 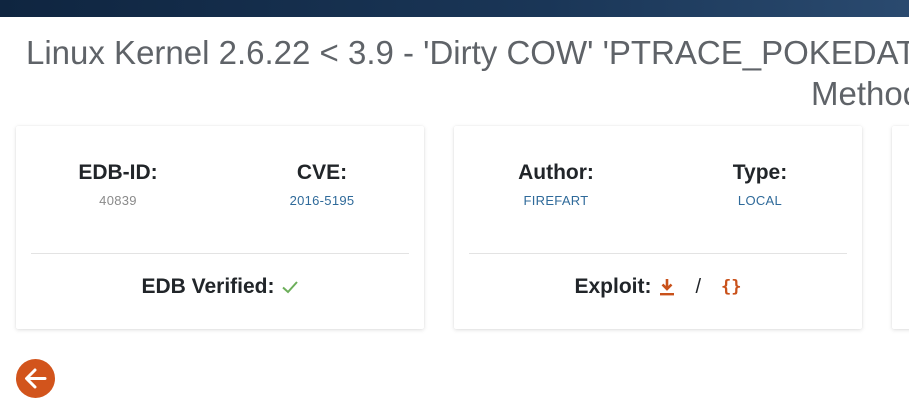 I want to click on back-button, so click(x=35, y=378).